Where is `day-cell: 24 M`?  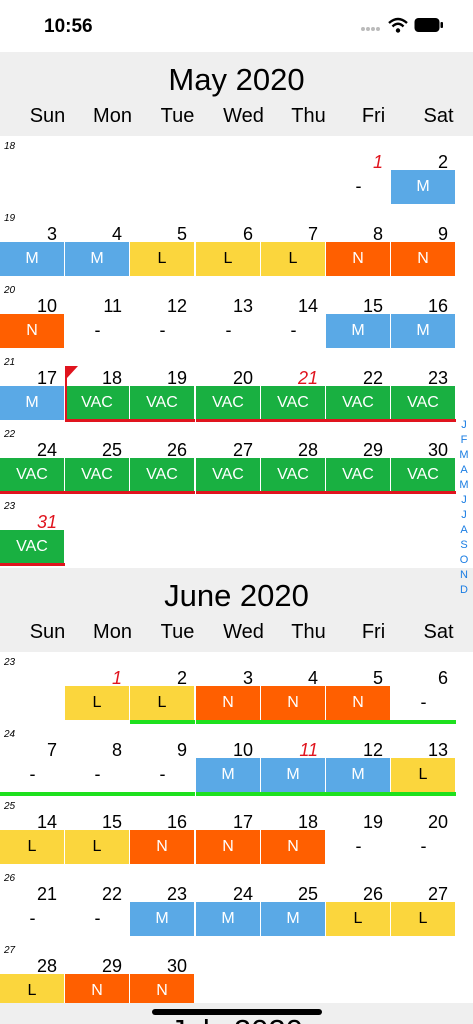
day-cell: 24 M is located at coordinates (228, 904).